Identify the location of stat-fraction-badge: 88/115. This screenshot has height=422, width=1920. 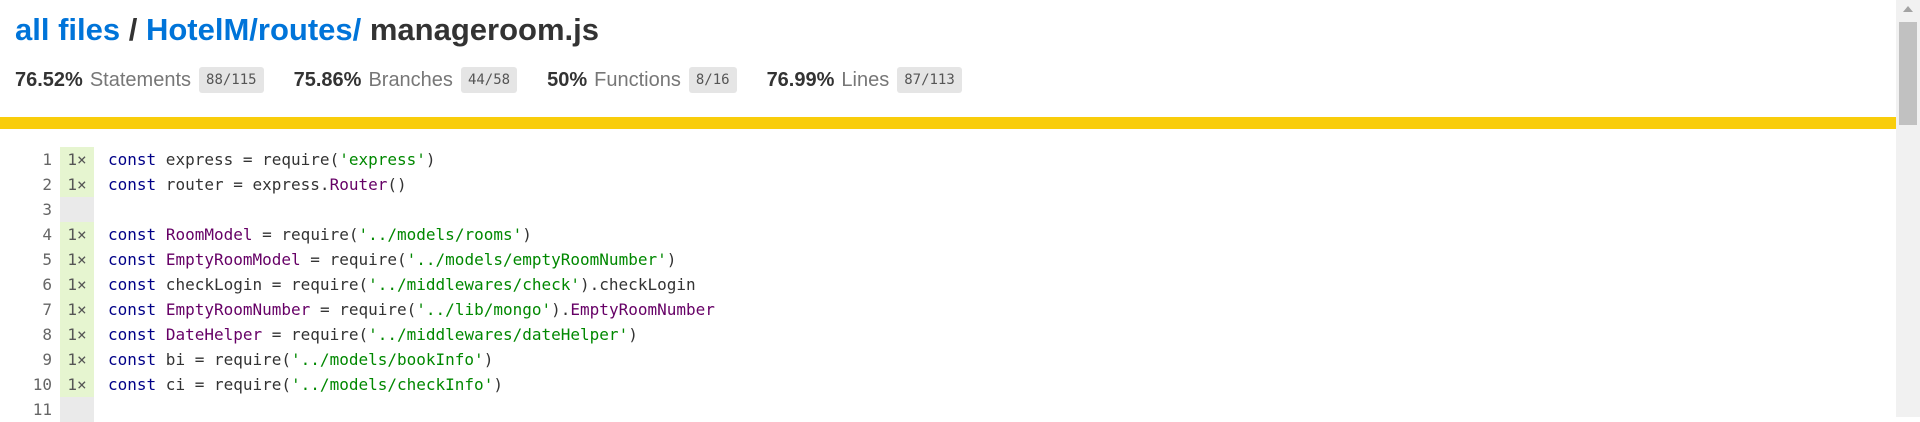
(231, 80).